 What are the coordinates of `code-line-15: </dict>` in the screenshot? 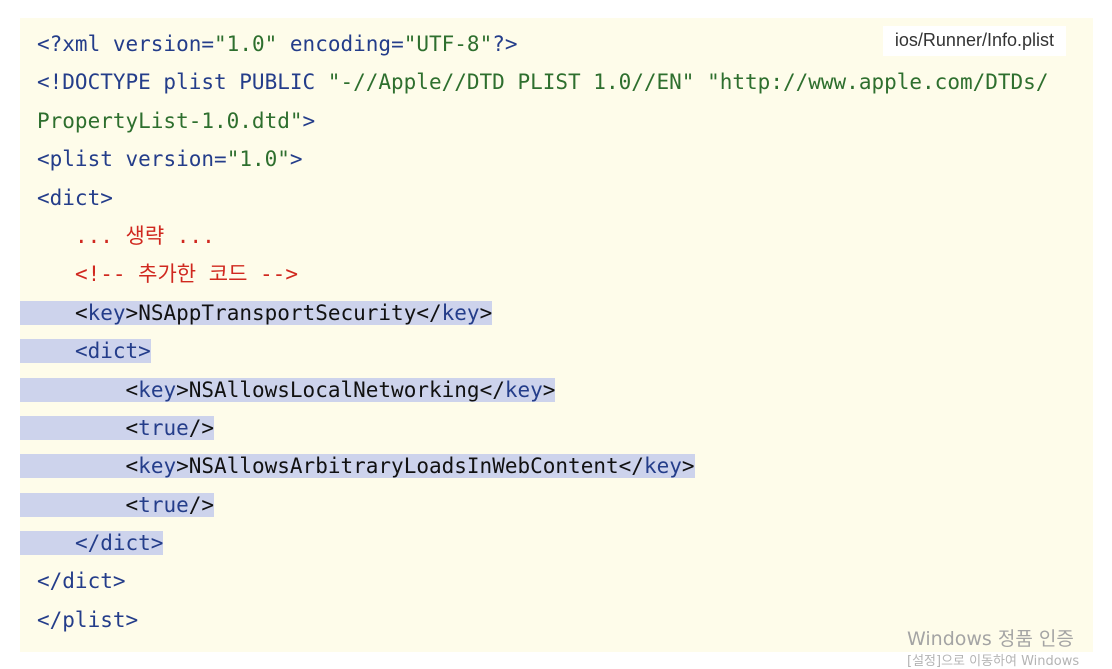 It's located at (556, 581).